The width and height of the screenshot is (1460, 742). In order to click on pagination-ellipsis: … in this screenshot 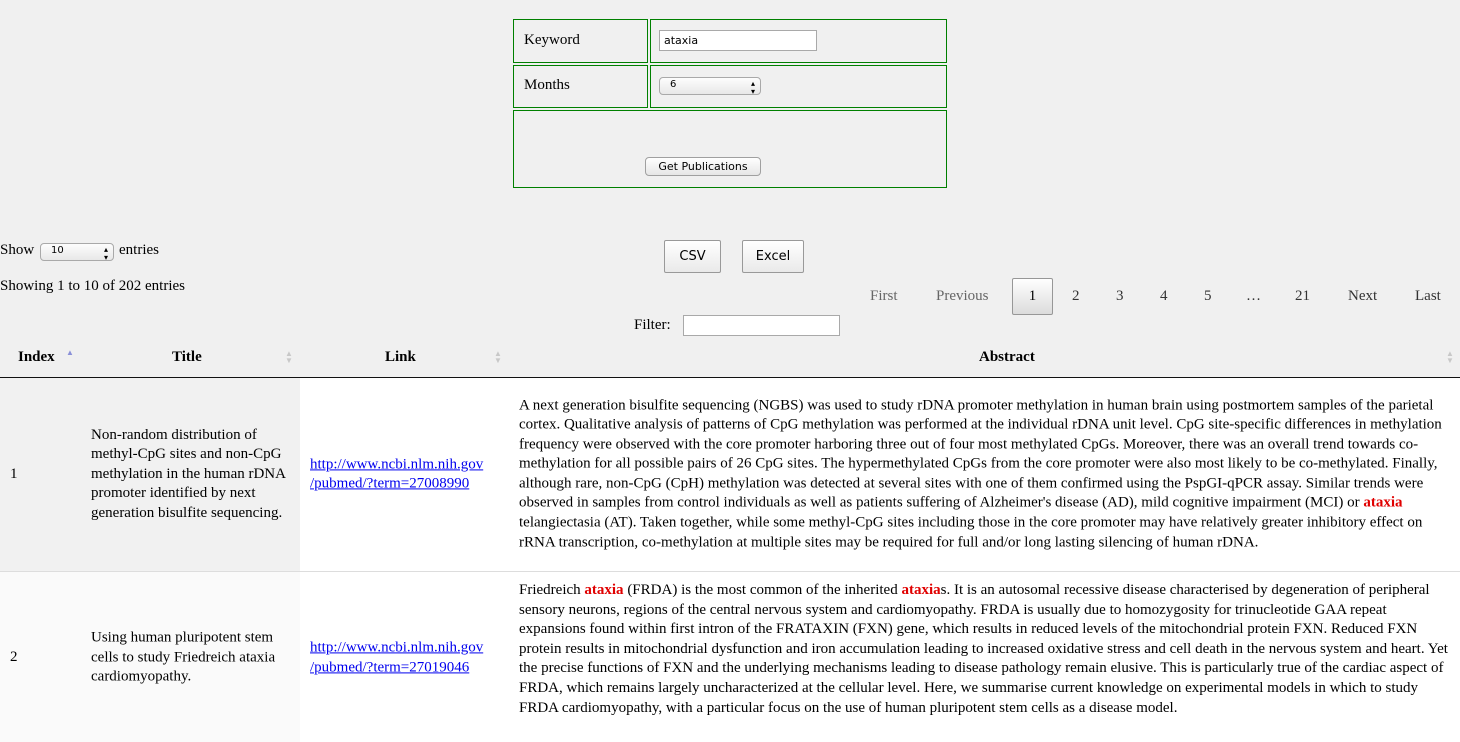, I will do `click(1253, 296)`.